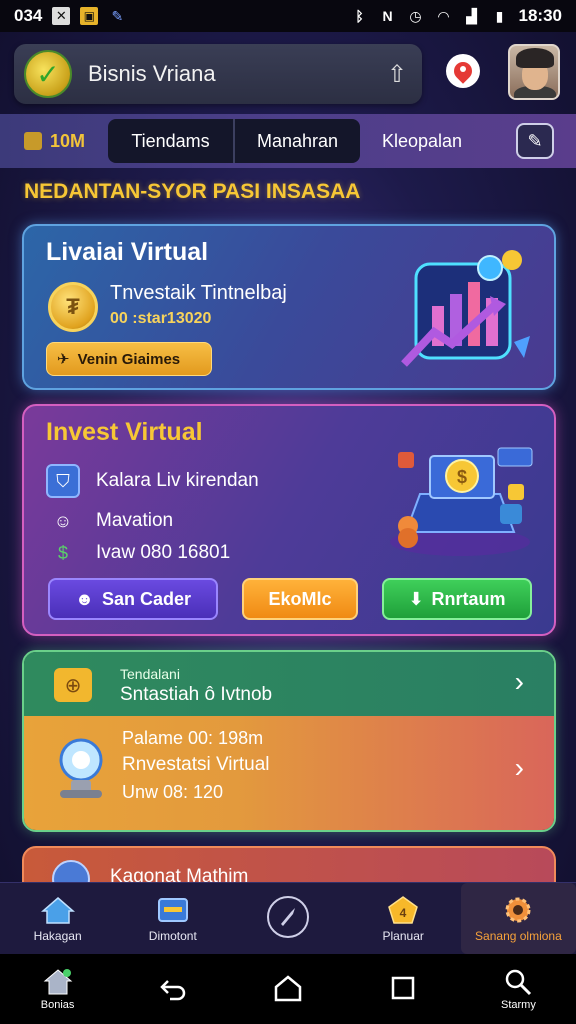  What do you see at coordinates (146, 598) in the screenshot?
I see `san-cader-label: San Cader` at bounding box center [146, 598].